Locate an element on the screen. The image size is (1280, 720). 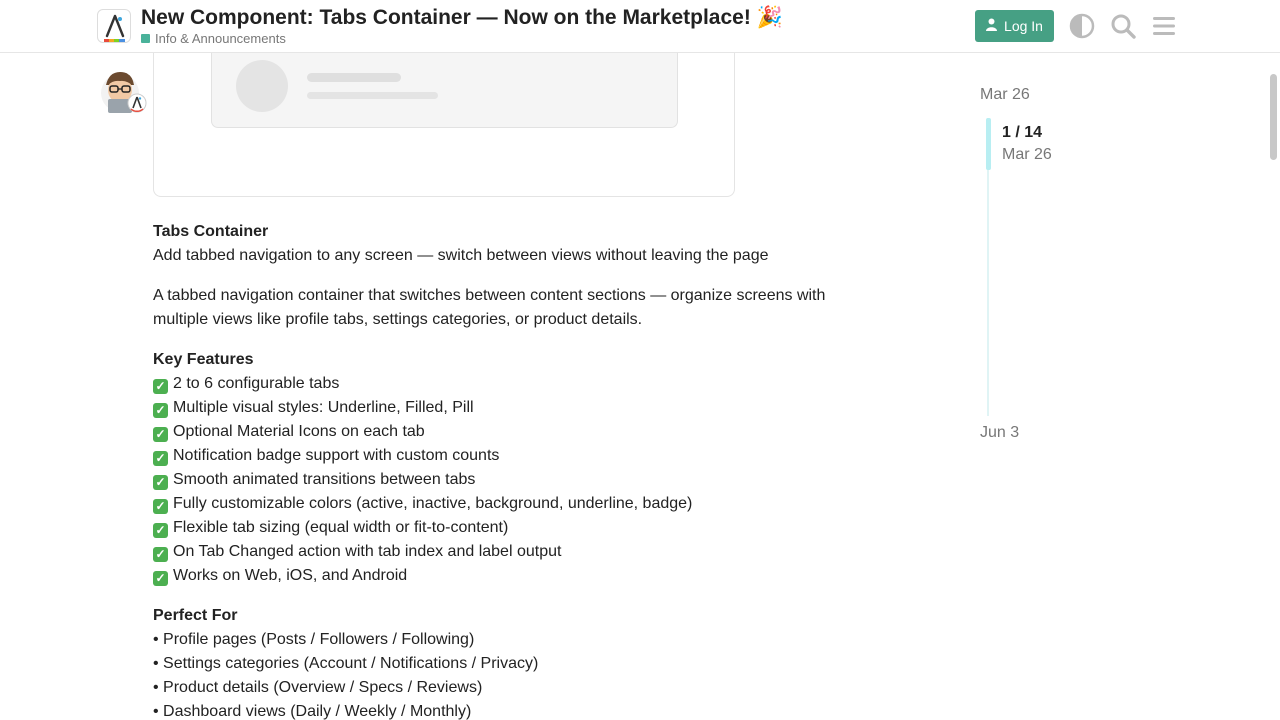
timeline-position: 1 / 14 is located at coordinates (1022, 132).